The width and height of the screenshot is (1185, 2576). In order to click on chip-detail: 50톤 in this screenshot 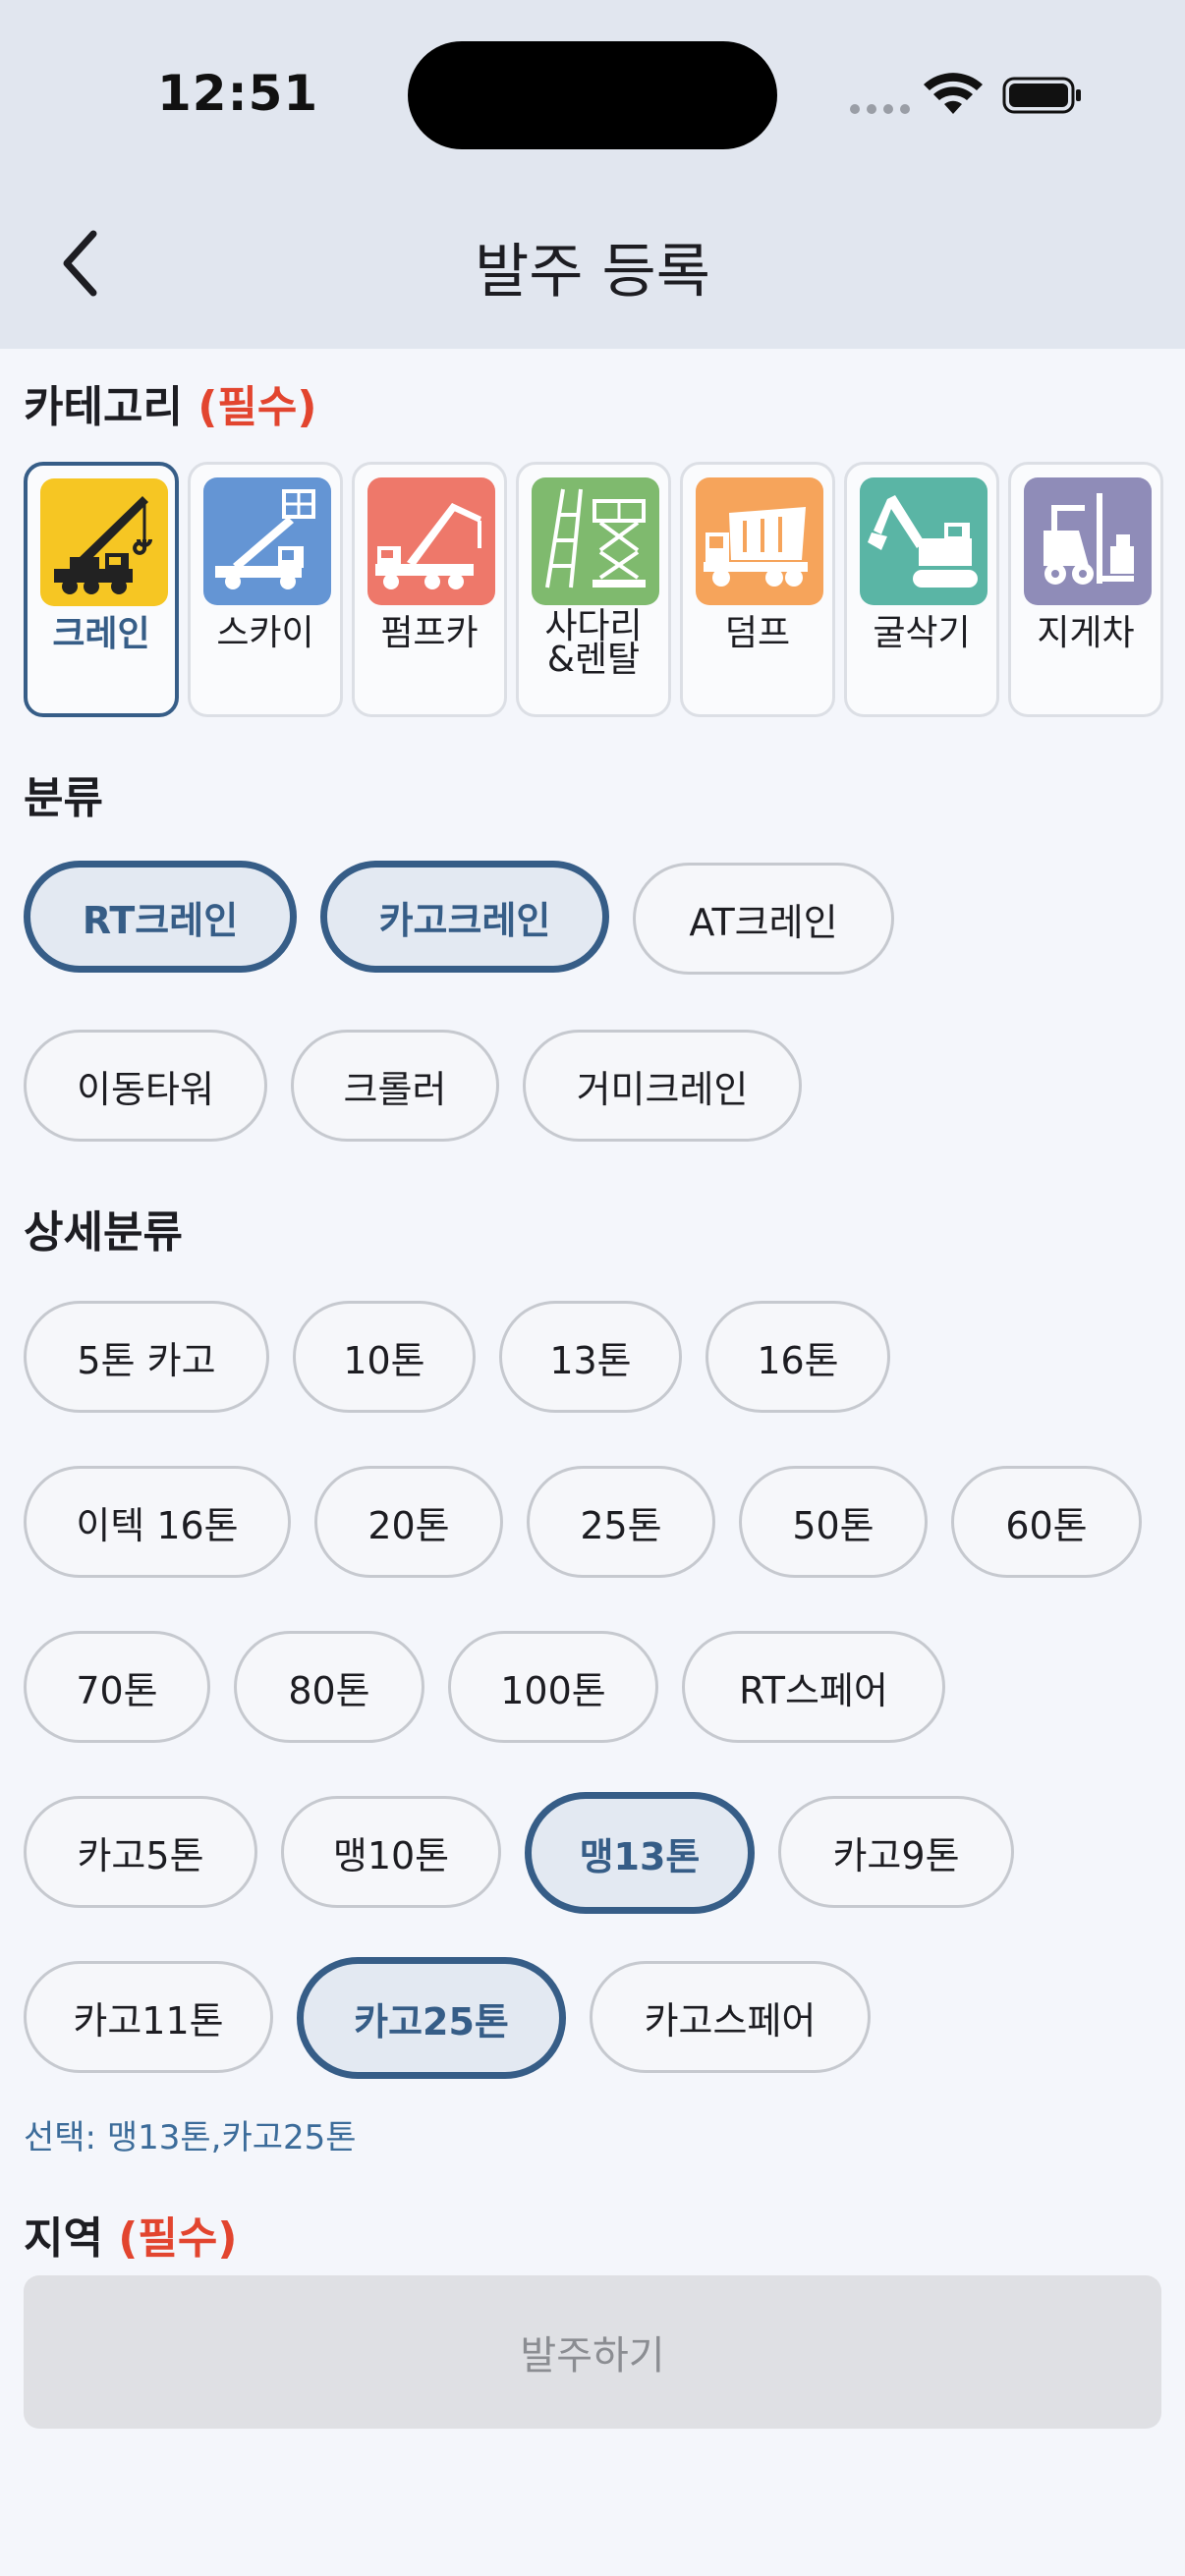, I will do `click(834, 1522)`.